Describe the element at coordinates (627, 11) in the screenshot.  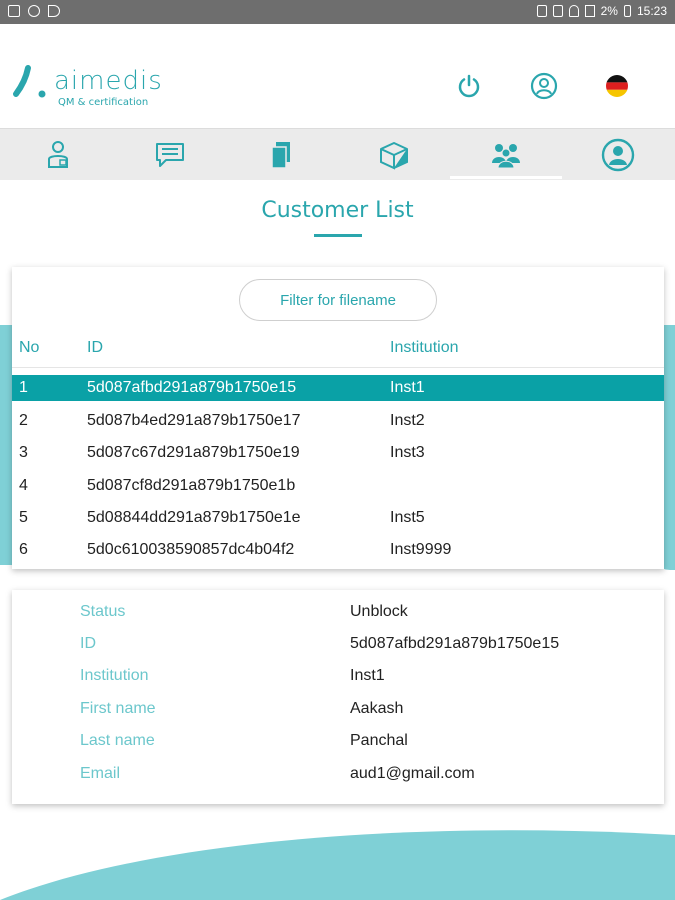
I see `battery-icon` at that location.